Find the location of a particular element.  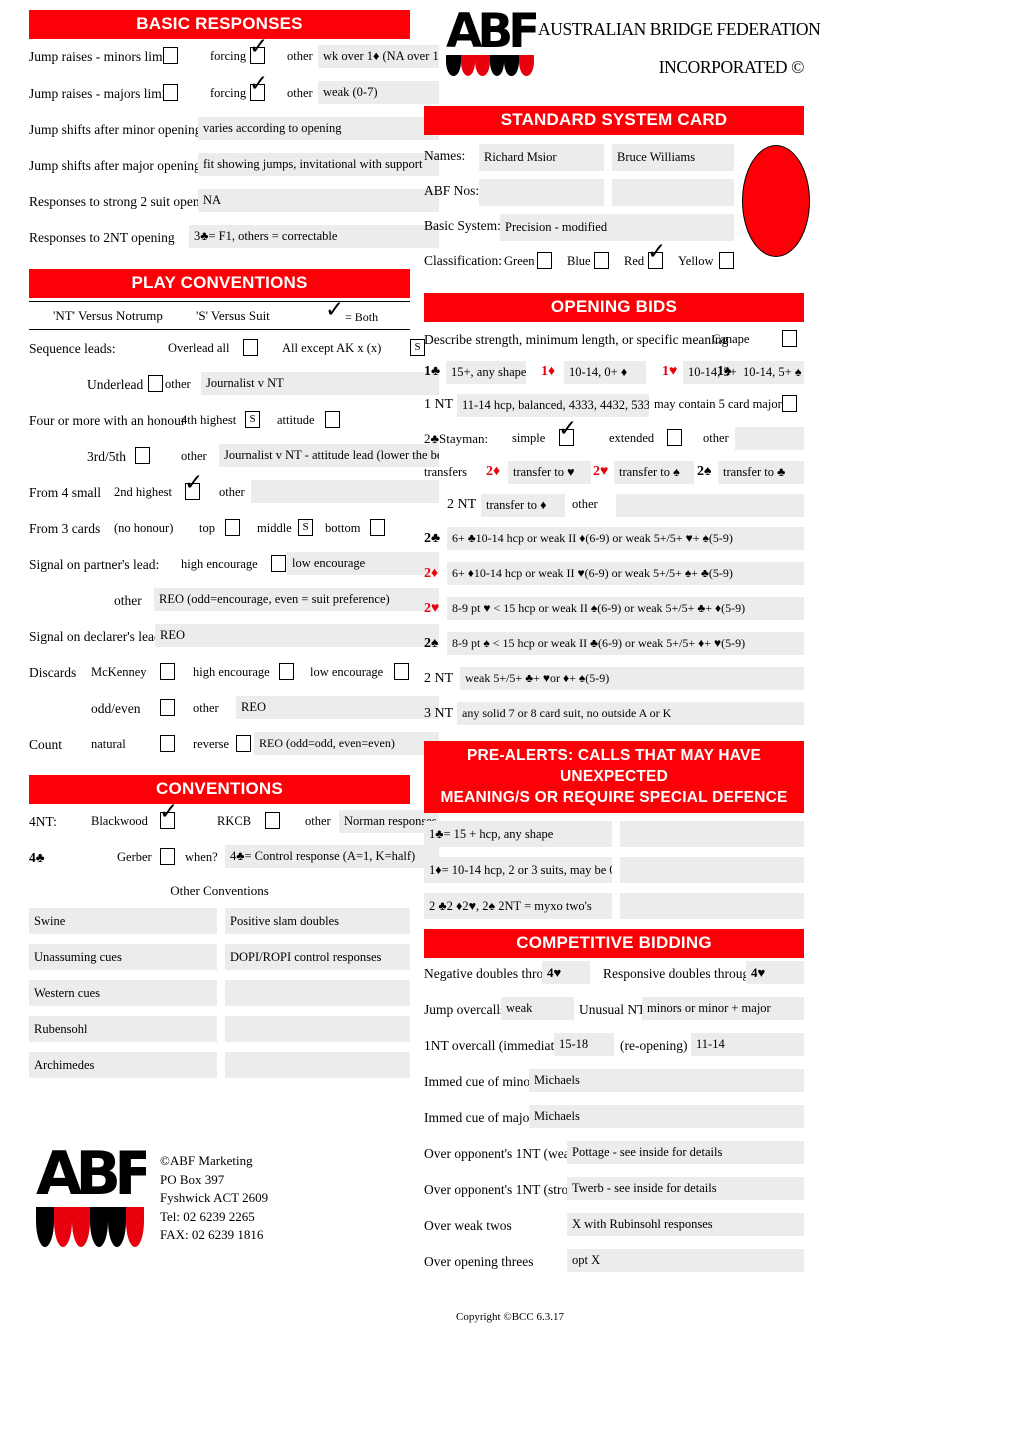

opening-1c-value: 15+, any shape is located at coordinates (486, 372).